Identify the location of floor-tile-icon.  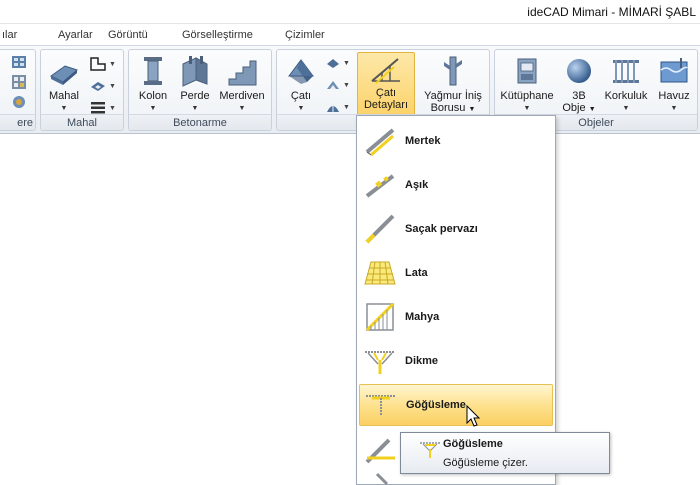
(98, 86).